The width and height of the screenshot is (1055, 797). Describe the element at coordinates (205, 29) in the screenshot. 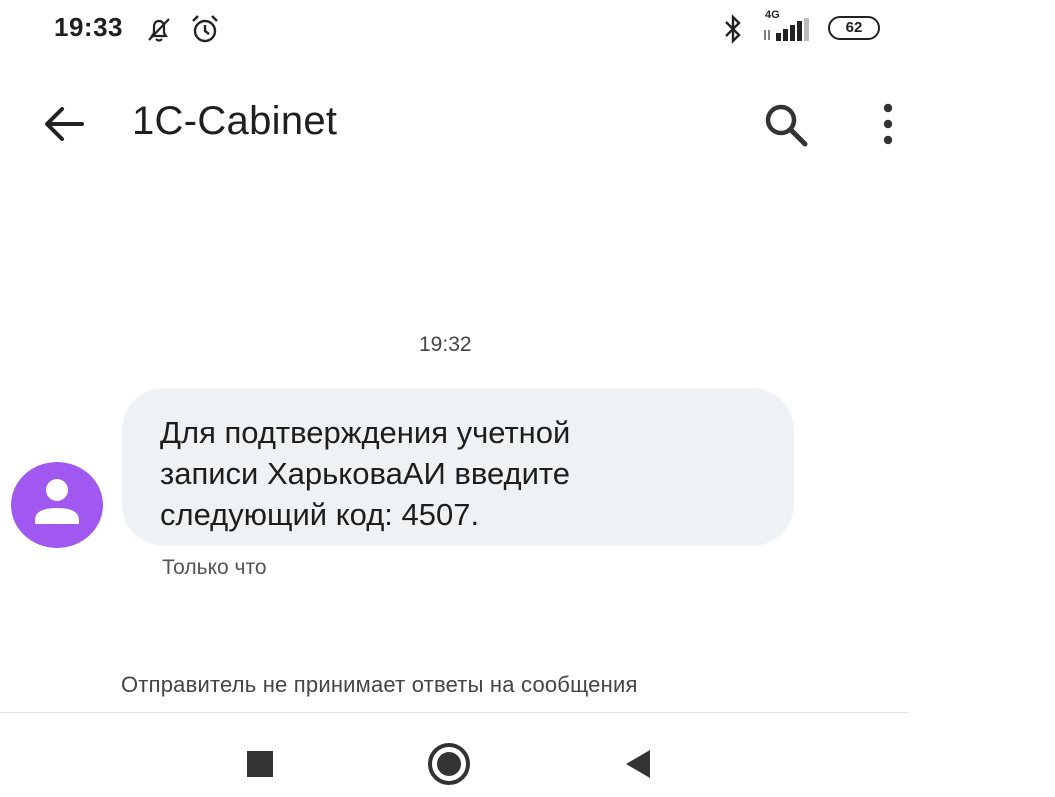

I see `alarm-icon` at that location.